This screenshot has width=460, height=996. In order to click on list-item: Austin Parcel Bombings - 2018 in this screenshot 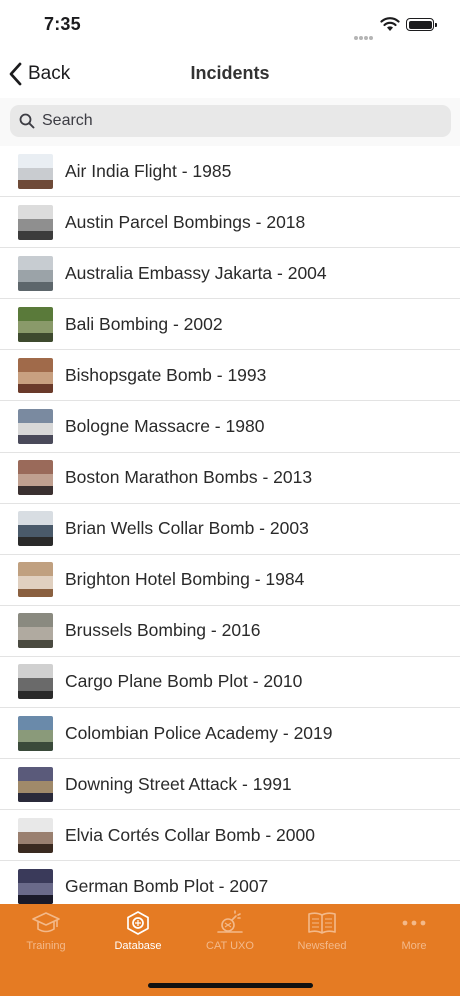, I will do `click(230, 223)`.